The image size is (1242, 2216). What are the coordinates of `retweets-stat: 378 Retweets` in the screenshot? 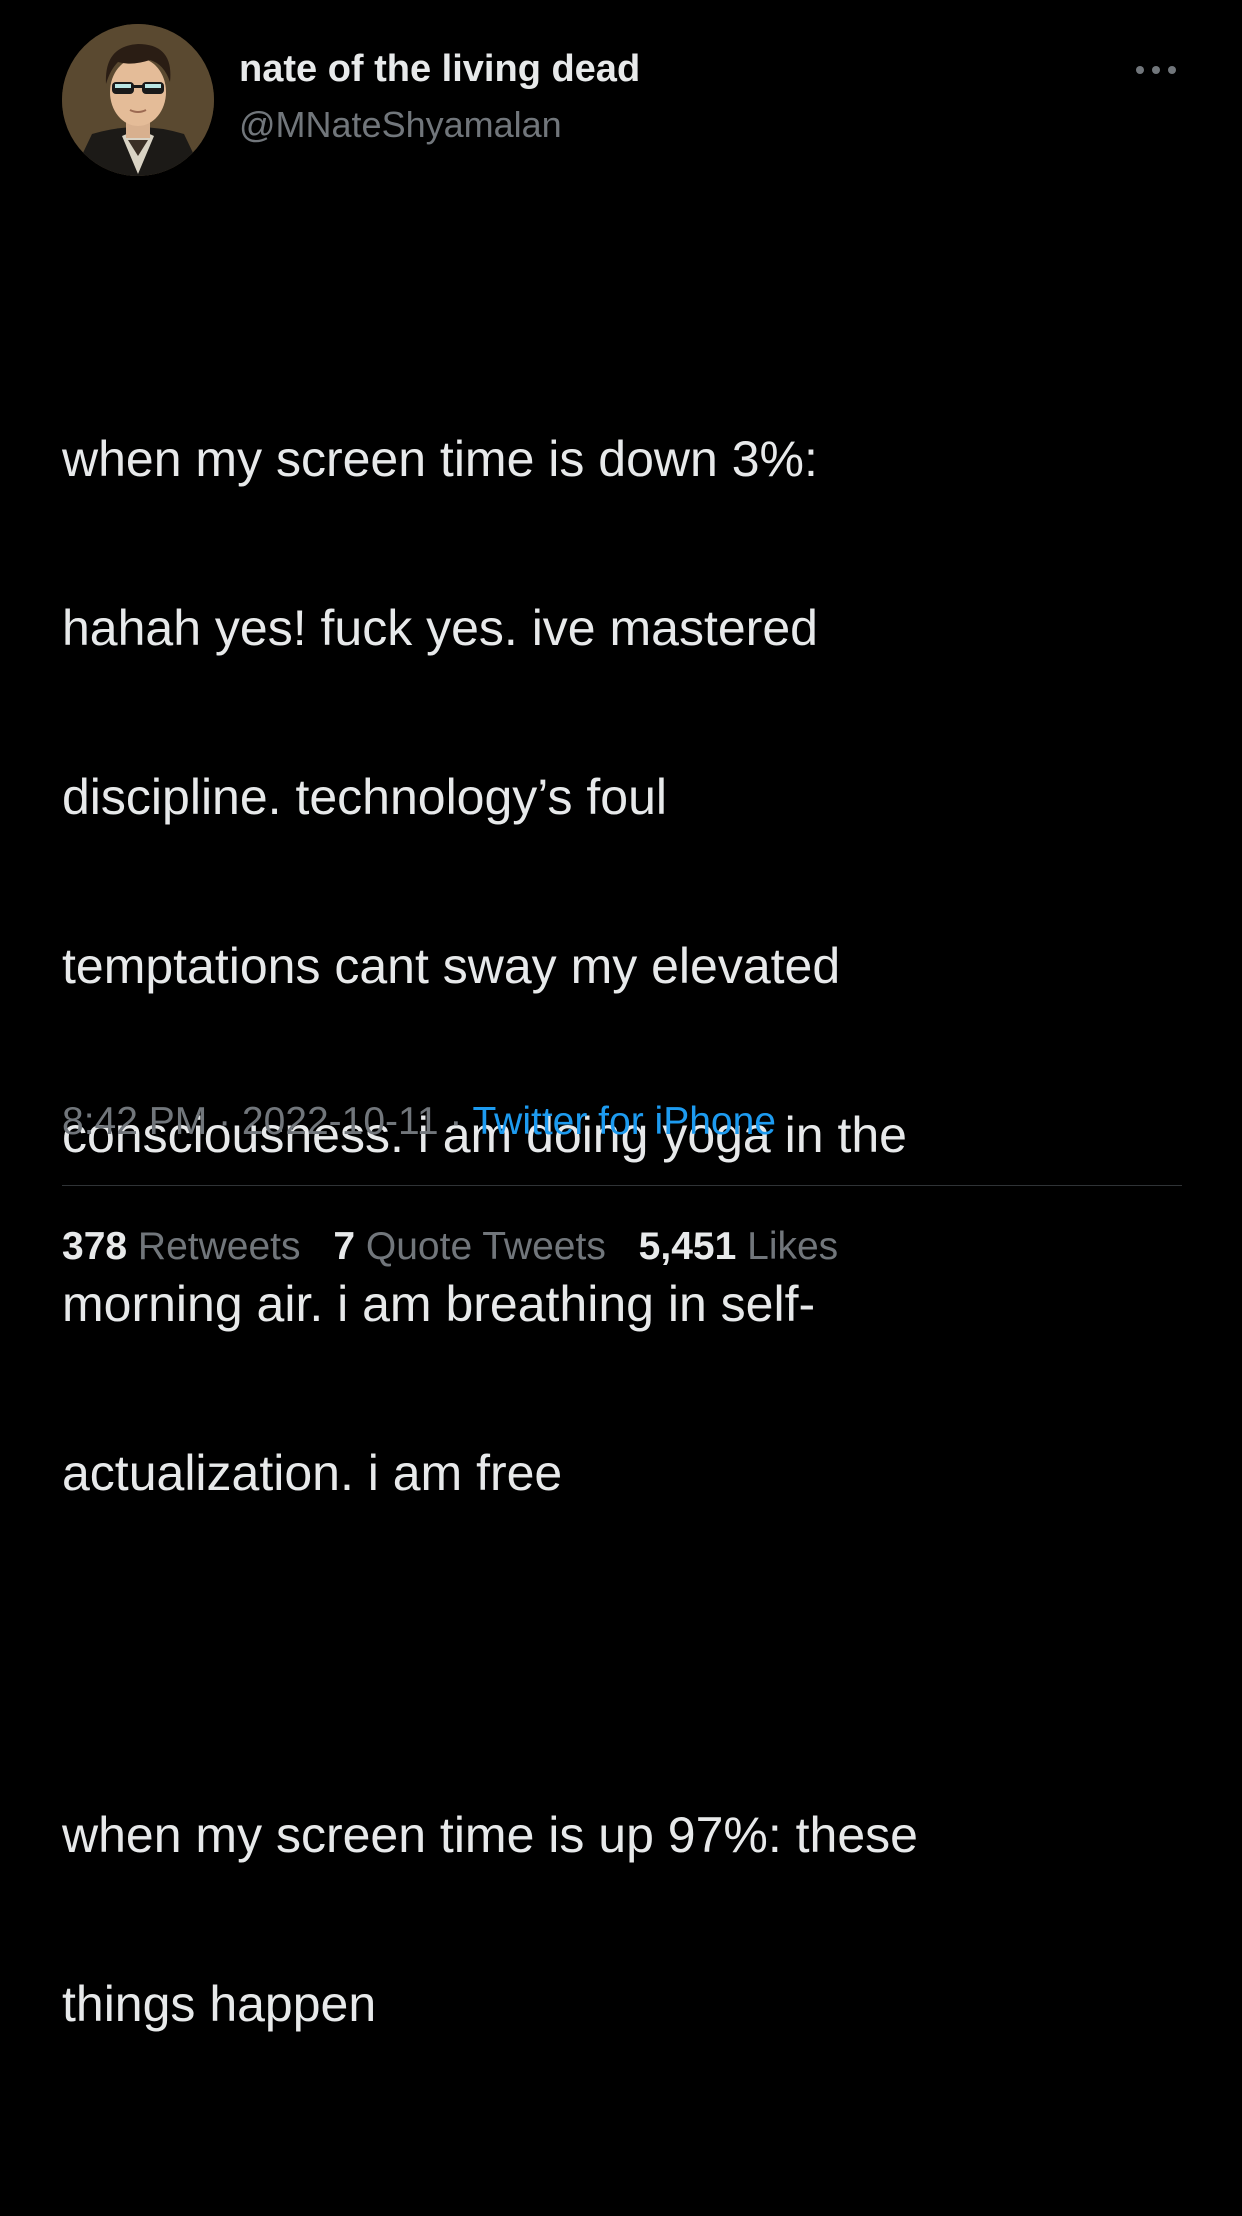 It's located at (181, 1247).